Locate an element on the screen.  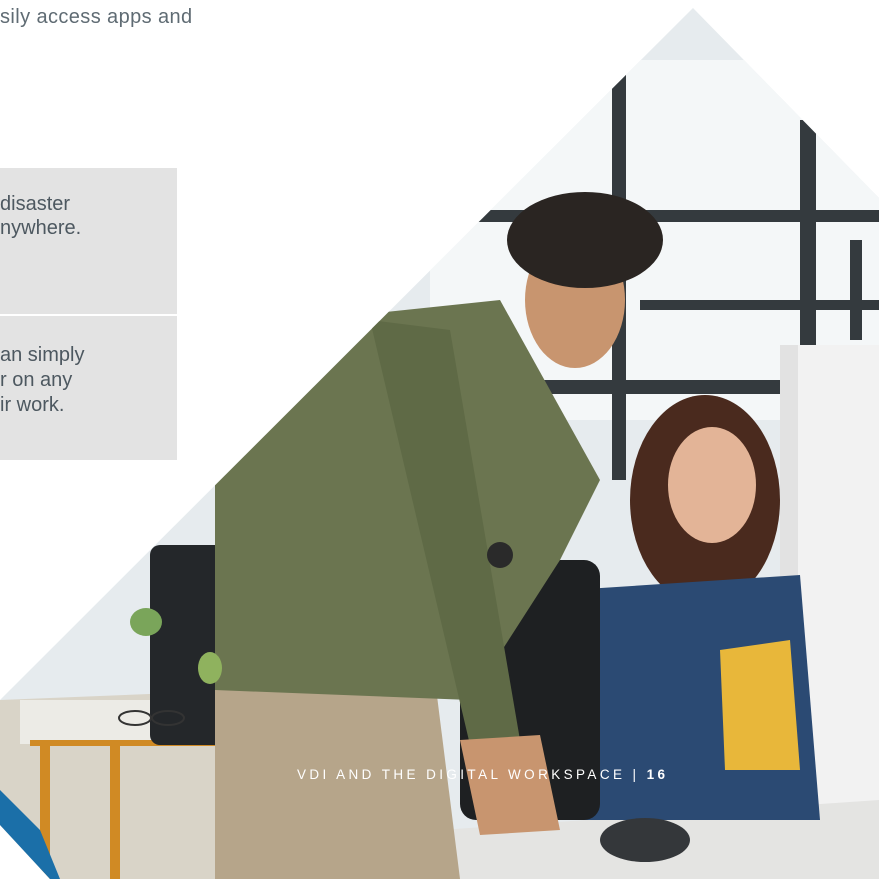
footer-running-title: VDI AND THE DIGITAL WORKSPACE | 16 is located at coordinates (482, 774).